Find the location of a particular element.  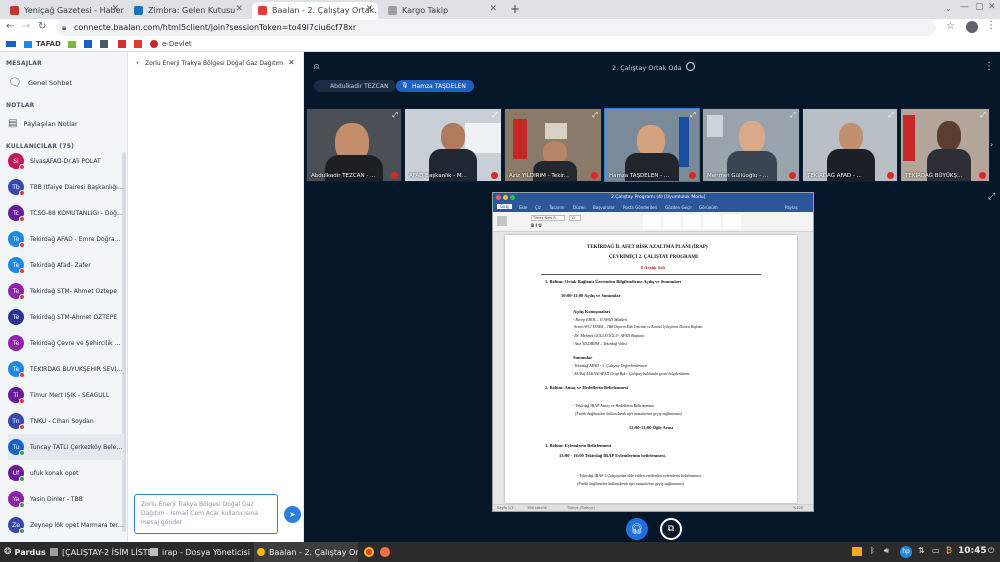

maximize-icon: ▢ is located at coordinates (979, 7).